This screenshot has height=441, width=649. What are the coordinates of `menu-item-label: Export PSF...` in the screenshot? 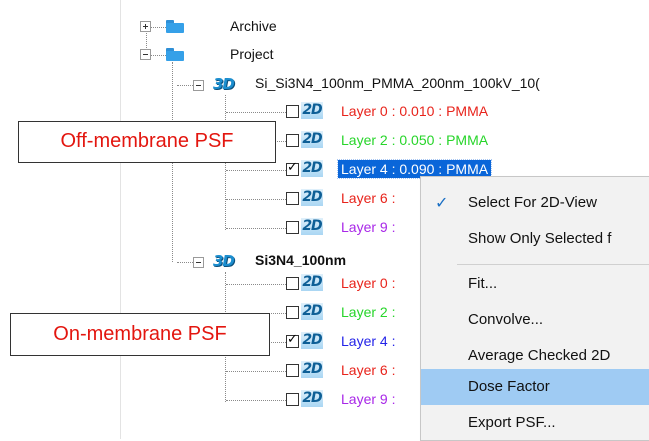 It's located at (512, 422).